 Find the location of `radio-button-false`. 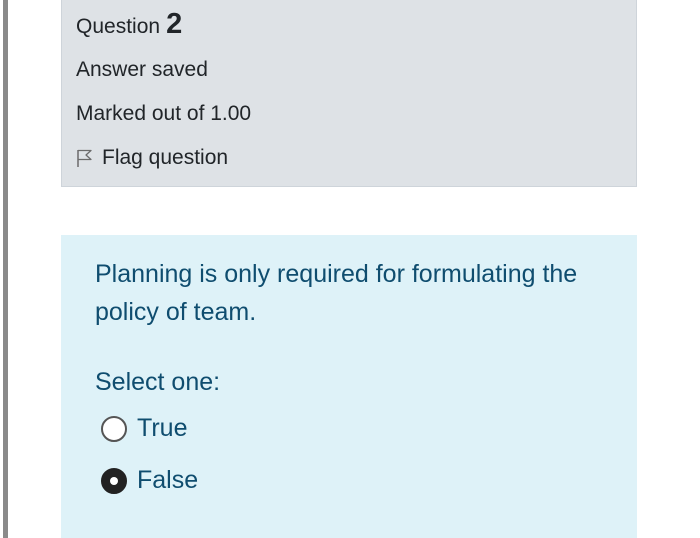

radio-button-false is located at coordinates (114, 480).